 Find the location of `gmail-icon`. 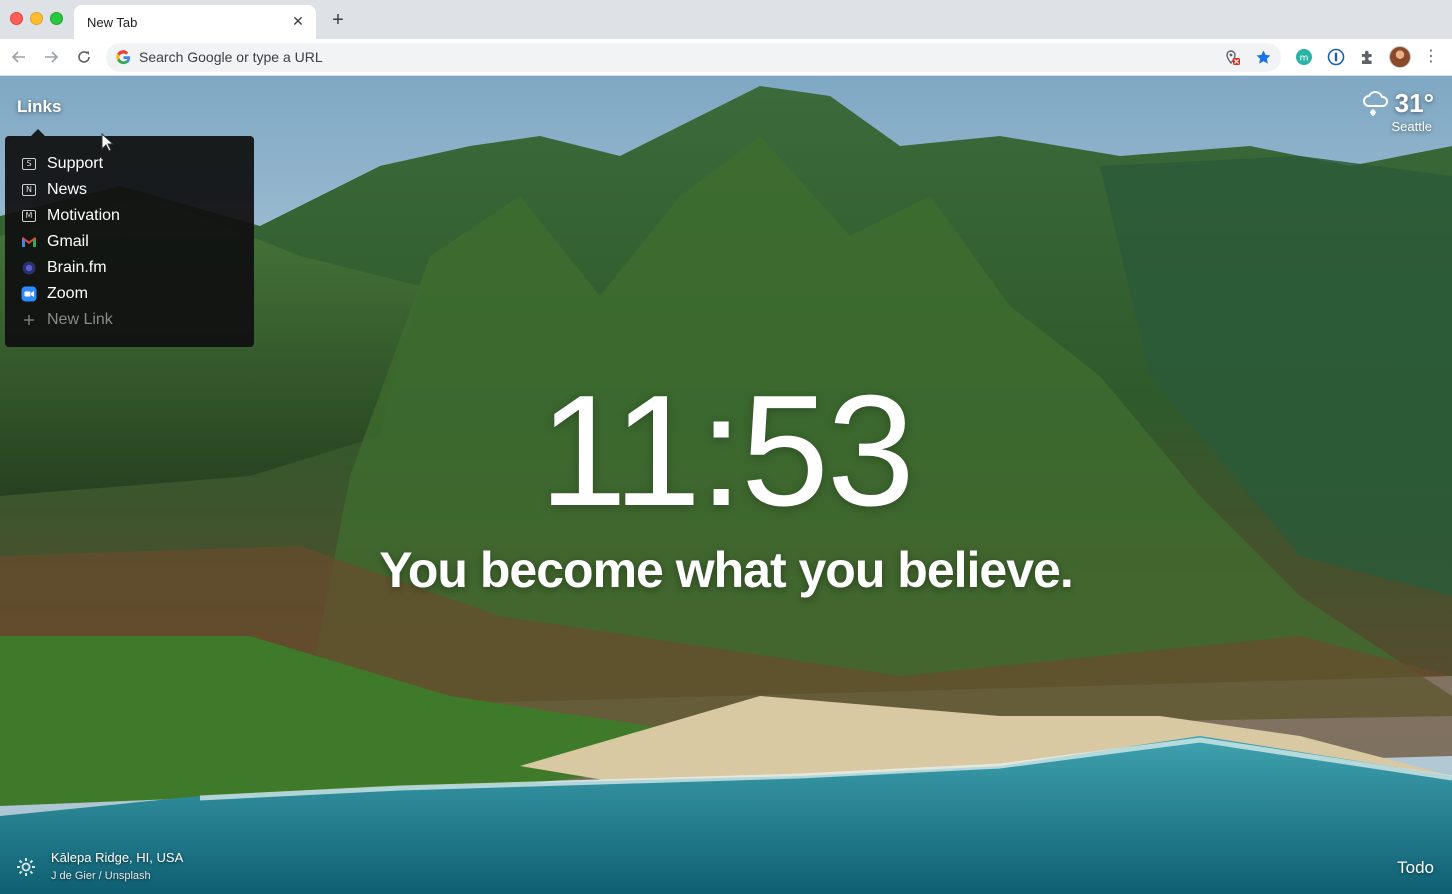

gmail-icon is located at coordinates (29, 242).